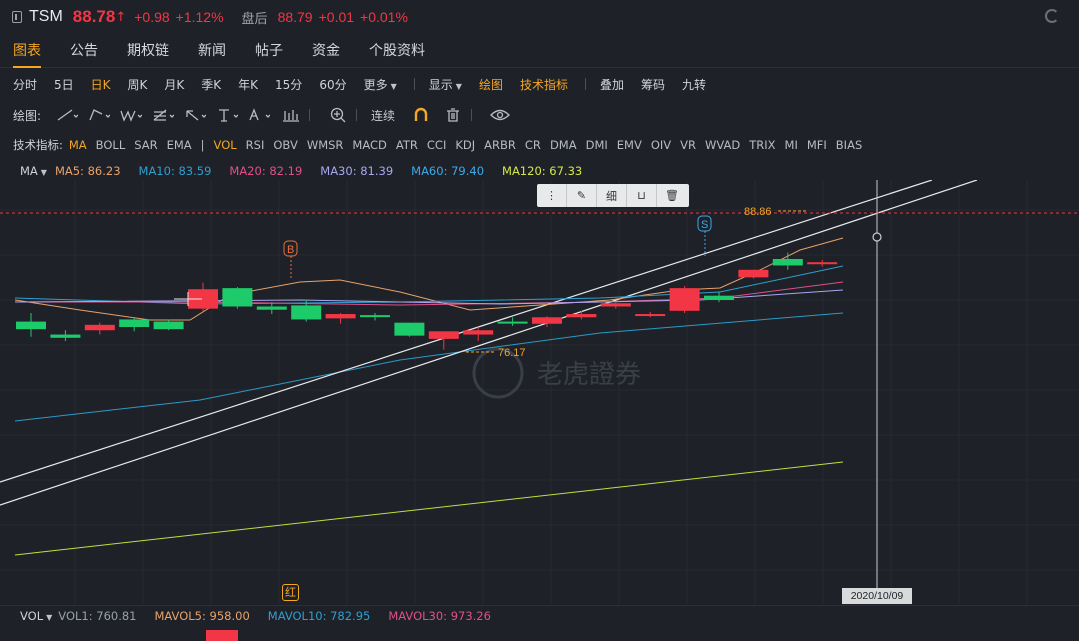 This screenshot has height=641, width=1079. What do you see at coordinates (688, 145) in the screenshot?
I see `indicator-vr: VR` at bounding box center [688, 145].